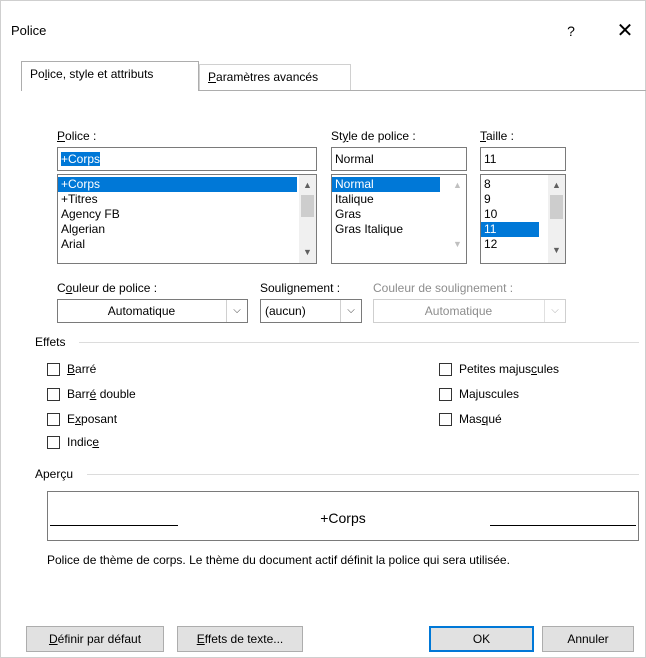 This screenshot has width=646, height=658. I want to click on preview-baseline-right, so click(563, 525).